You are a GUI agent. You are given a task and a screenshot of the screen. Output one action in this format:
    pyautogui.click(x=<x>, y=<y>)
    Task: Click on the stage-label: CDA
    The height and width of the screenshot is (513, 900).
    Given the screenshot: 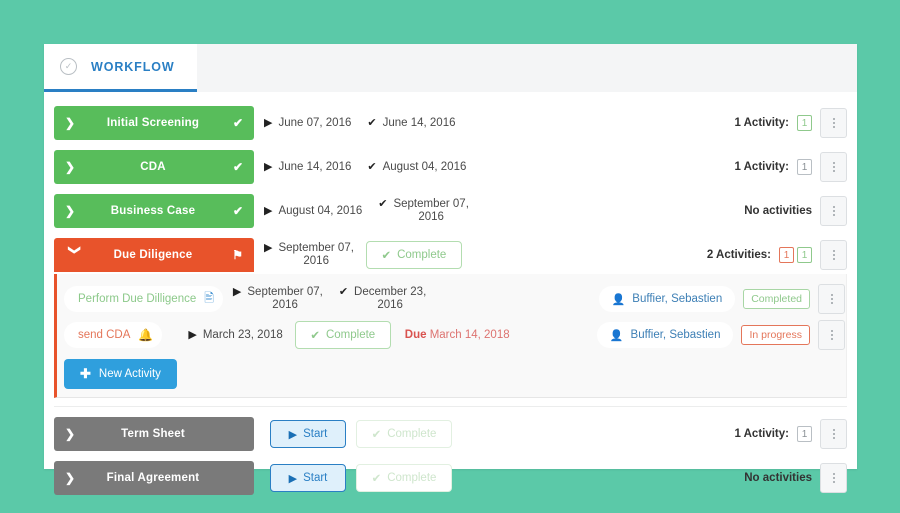 What is the action you would take?
    pyautogui.click(x=153, y=167)
    